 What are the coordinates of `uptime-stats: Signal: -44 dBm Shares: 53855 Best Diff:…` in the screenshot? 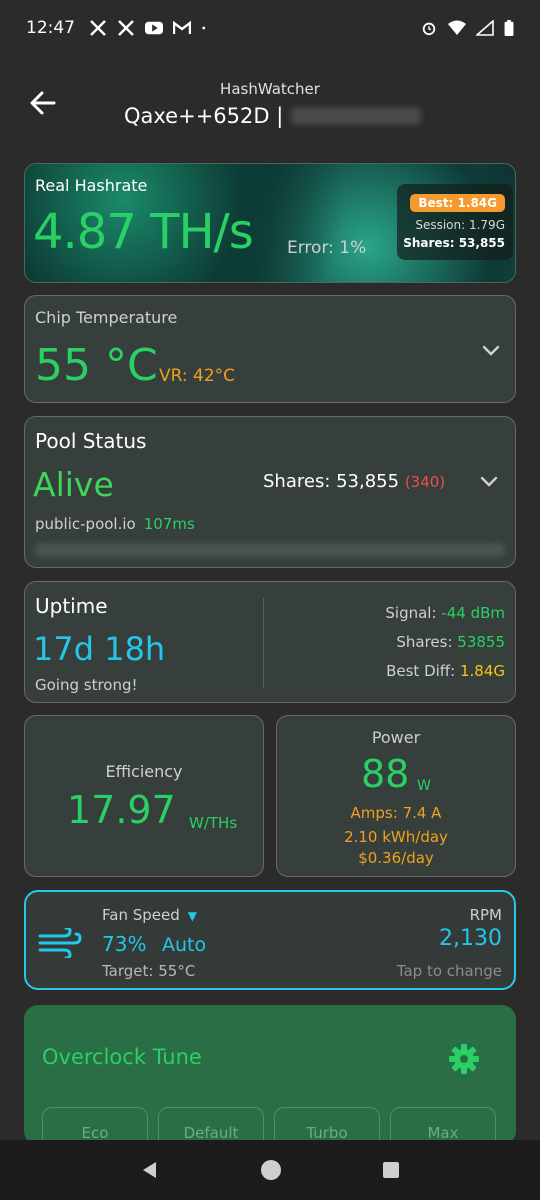 It's located at (445, 647).